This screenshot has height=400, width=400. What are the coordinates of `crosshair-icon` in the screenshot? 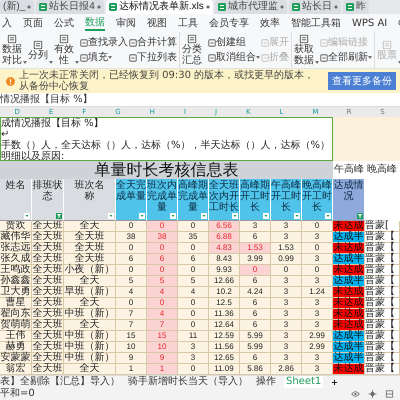 It's located at (372, 394).